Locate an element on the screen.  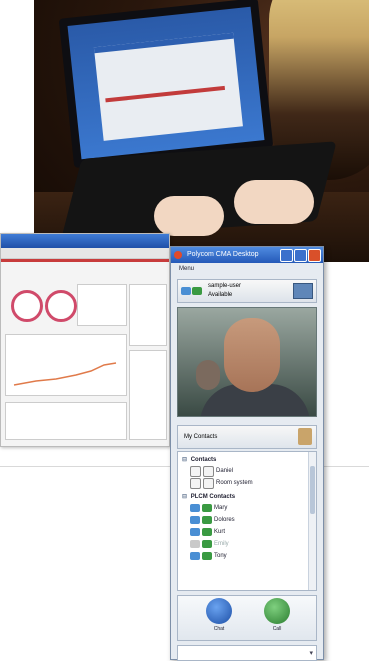
window-titlebar: Polycom CMA Desktop is located at coordinates (247, 255).